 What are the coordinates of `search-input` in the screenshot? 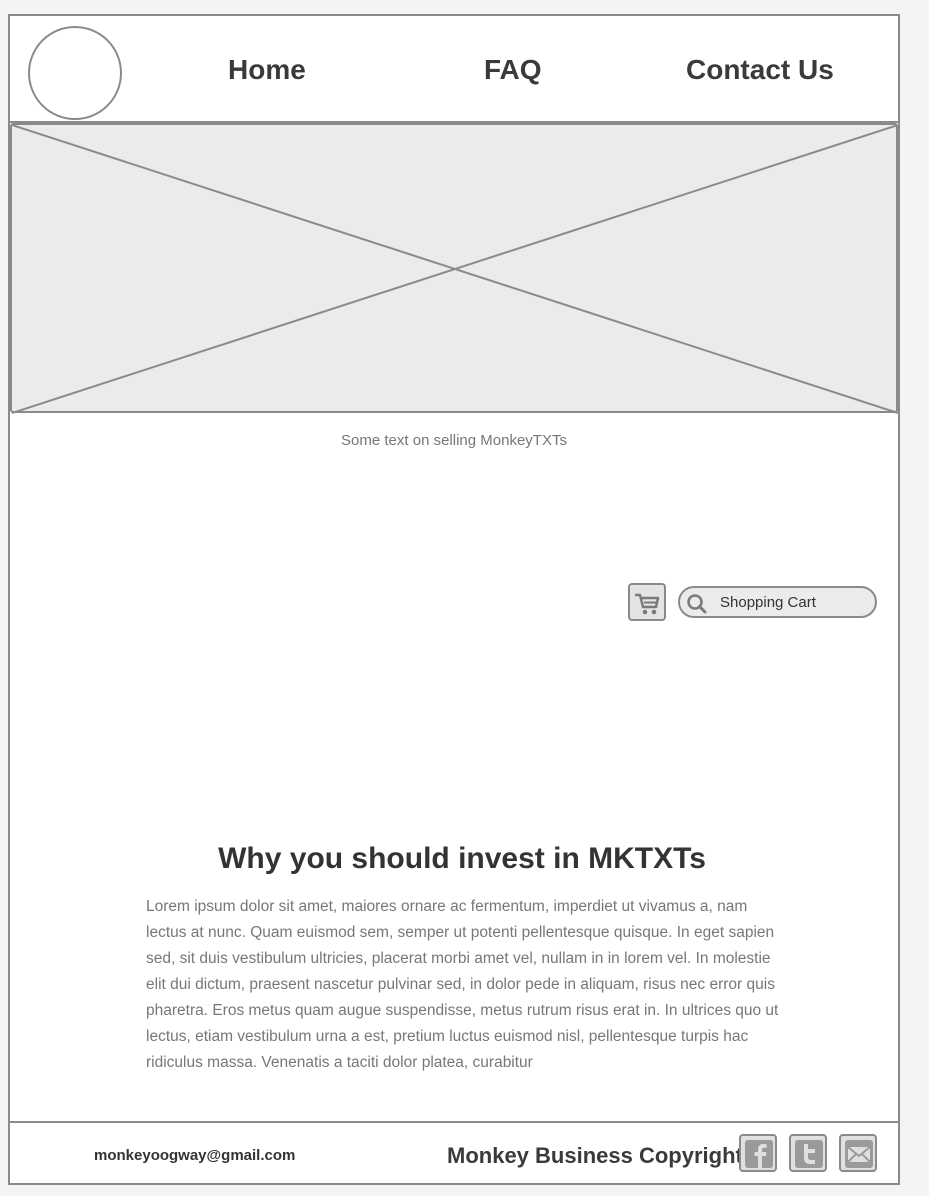 It's located at (795, 602).